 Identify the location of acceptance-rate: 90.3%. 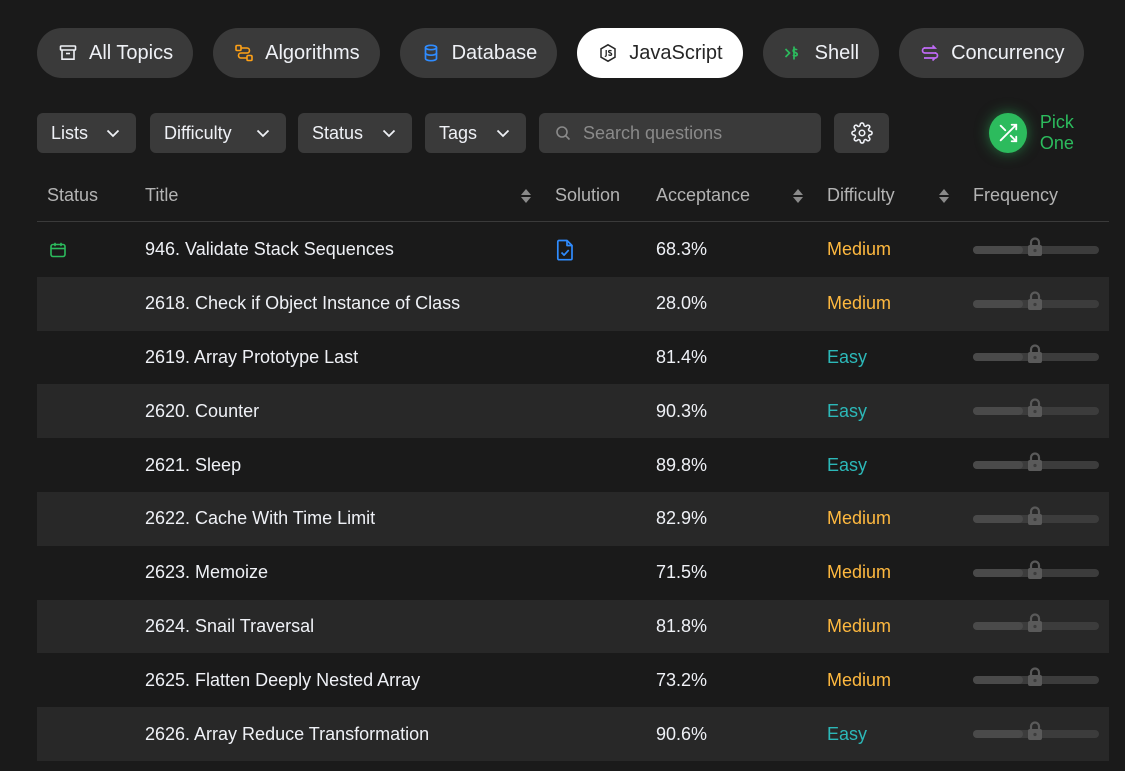
(682, 410).